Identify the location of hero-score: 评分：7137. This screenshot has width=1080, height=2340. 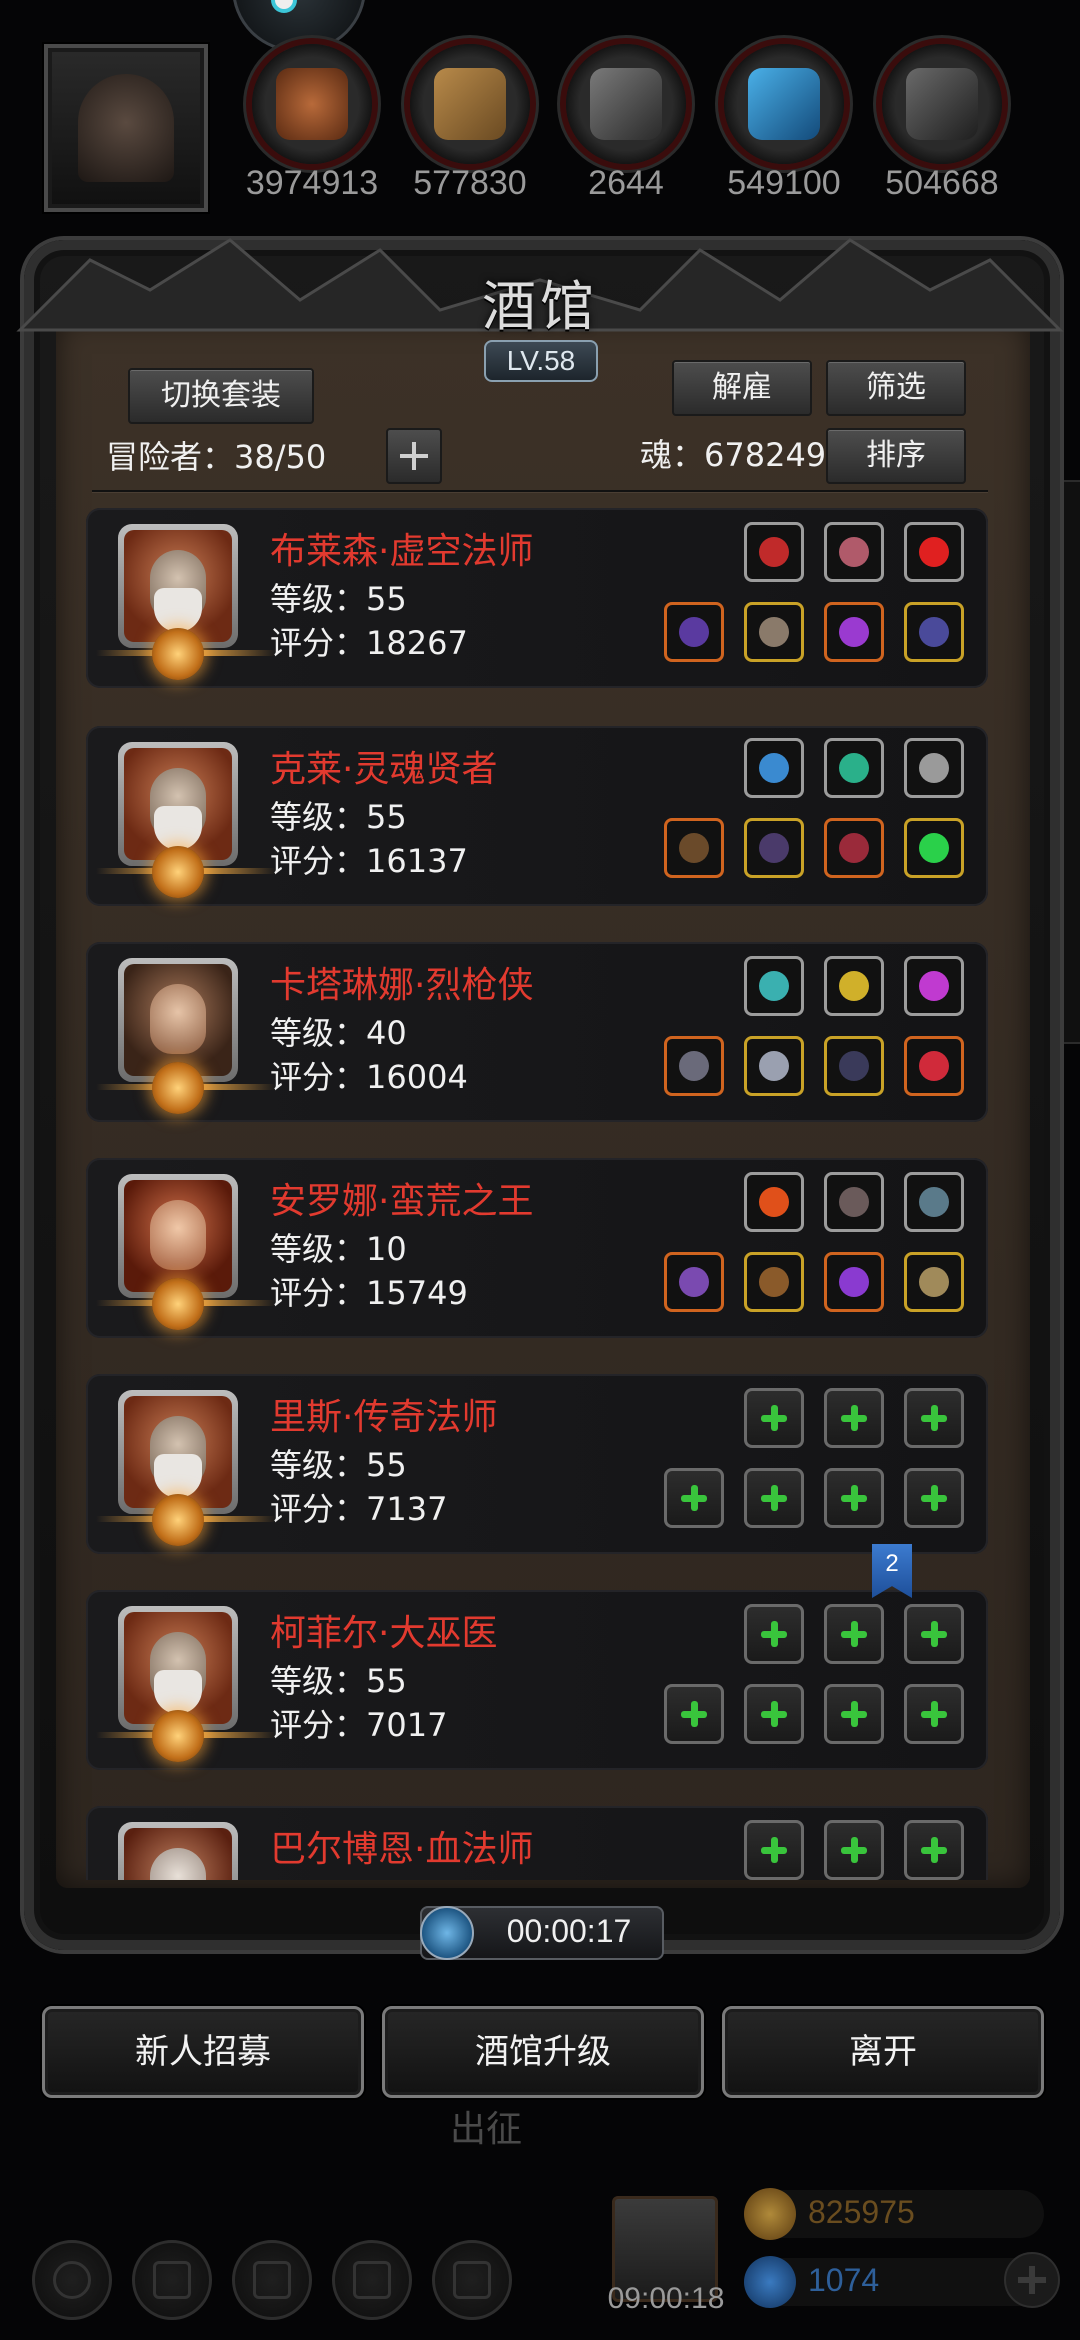
(359, 1509).